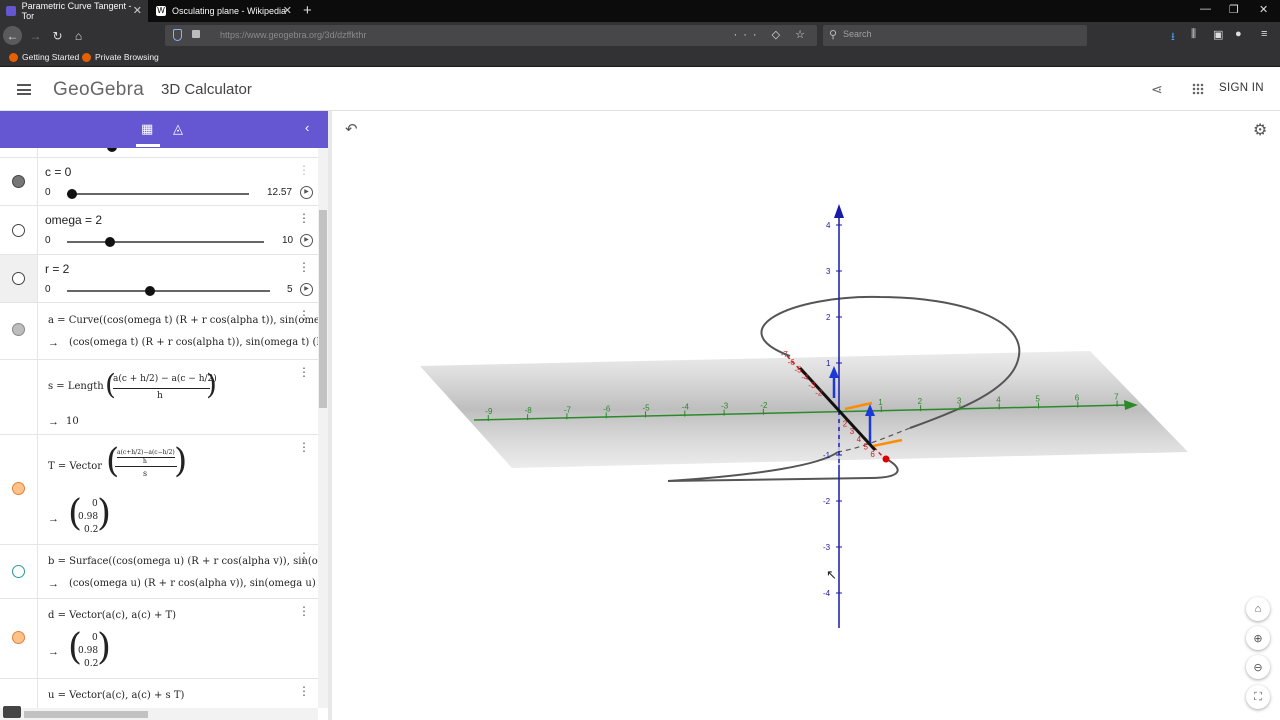 This screenshot has width=1280, height=720. I want to click on y-tick-label: -3, so click(725, 406).